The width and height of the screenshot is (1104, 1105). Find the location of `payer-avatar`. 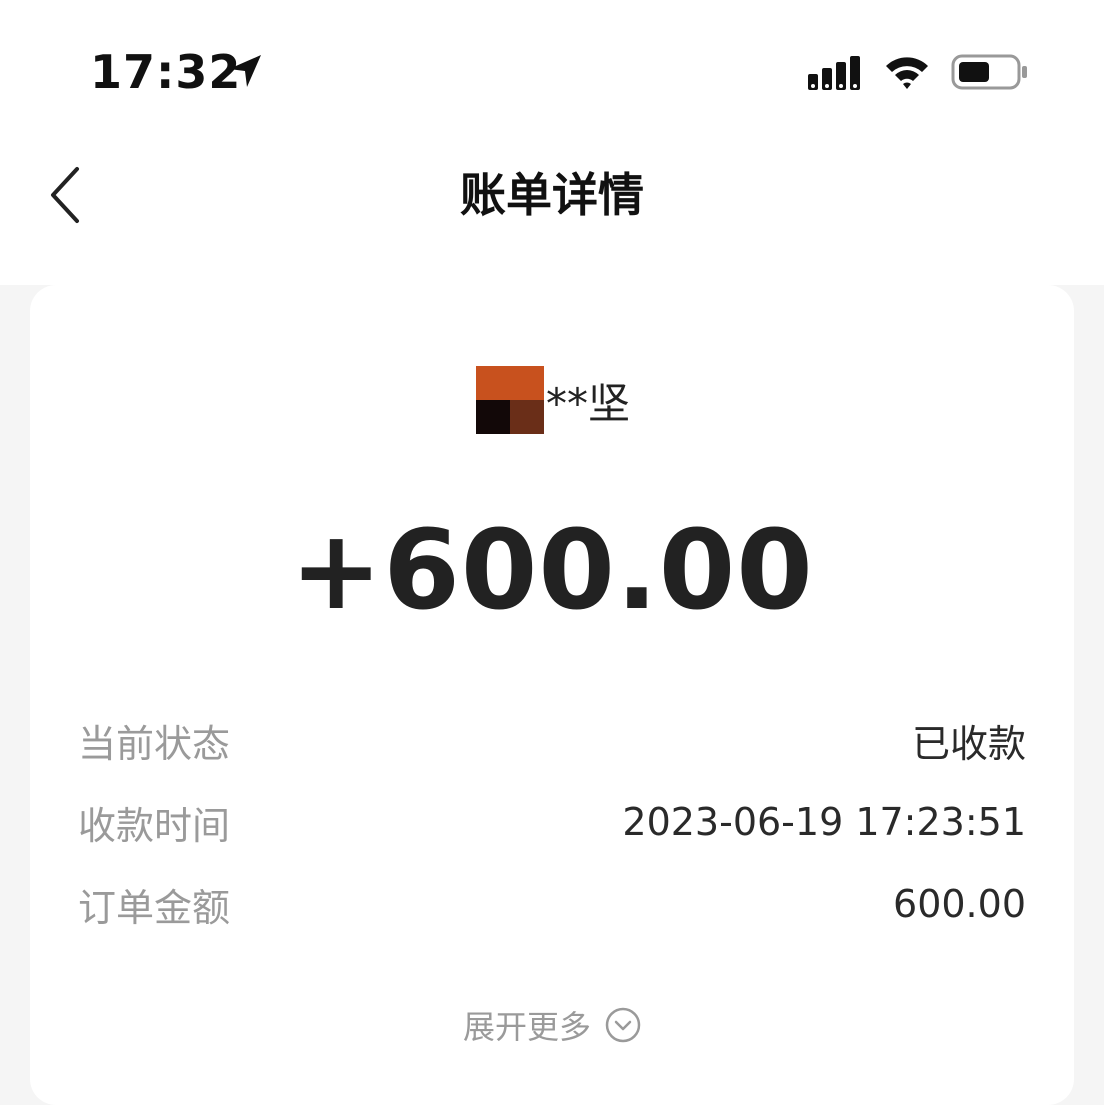

payer-avatar is located at coordinates (510, 400).